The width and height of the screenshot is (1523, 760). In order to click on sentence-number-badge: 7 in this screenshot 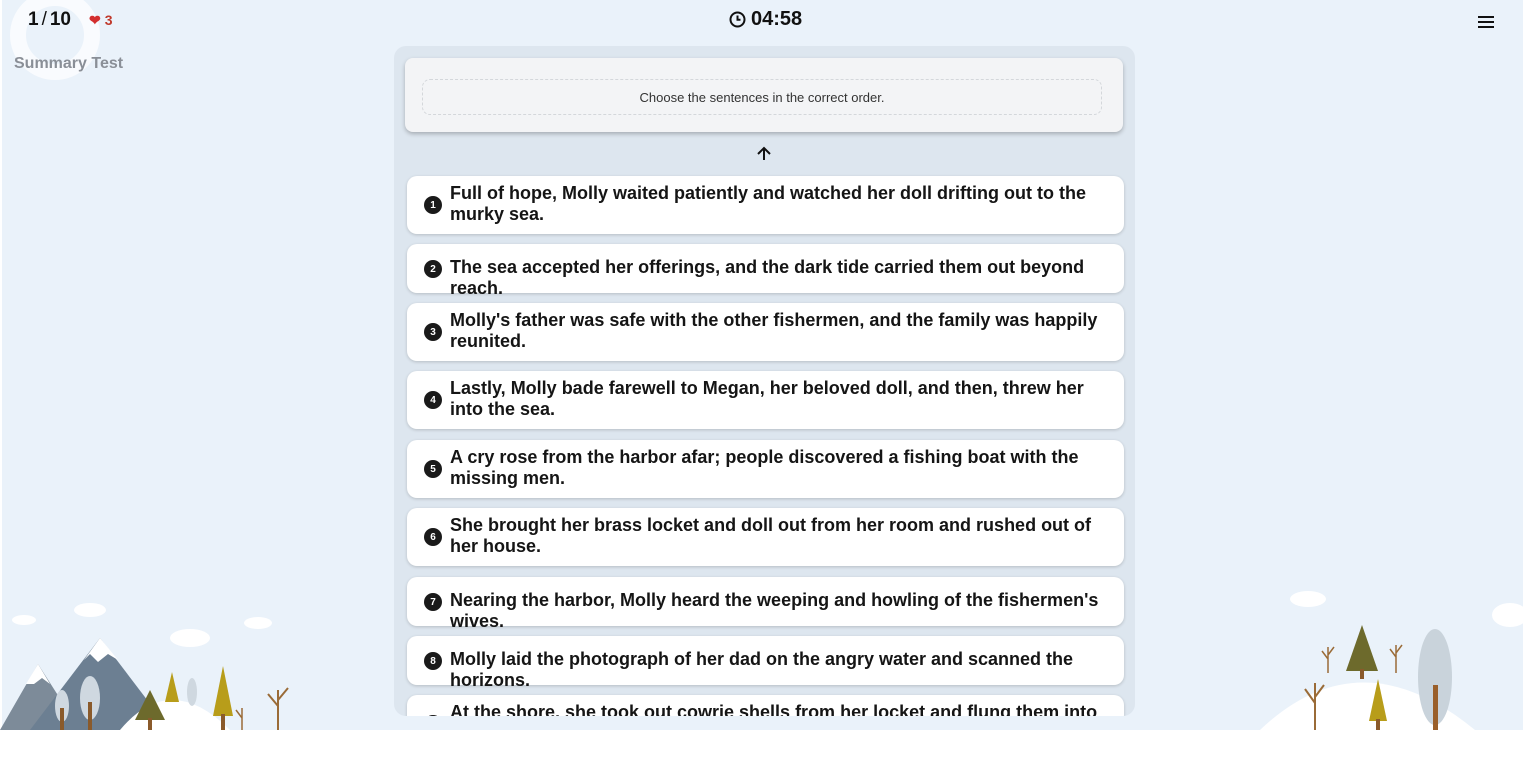, I will do `click(433, 602)`.